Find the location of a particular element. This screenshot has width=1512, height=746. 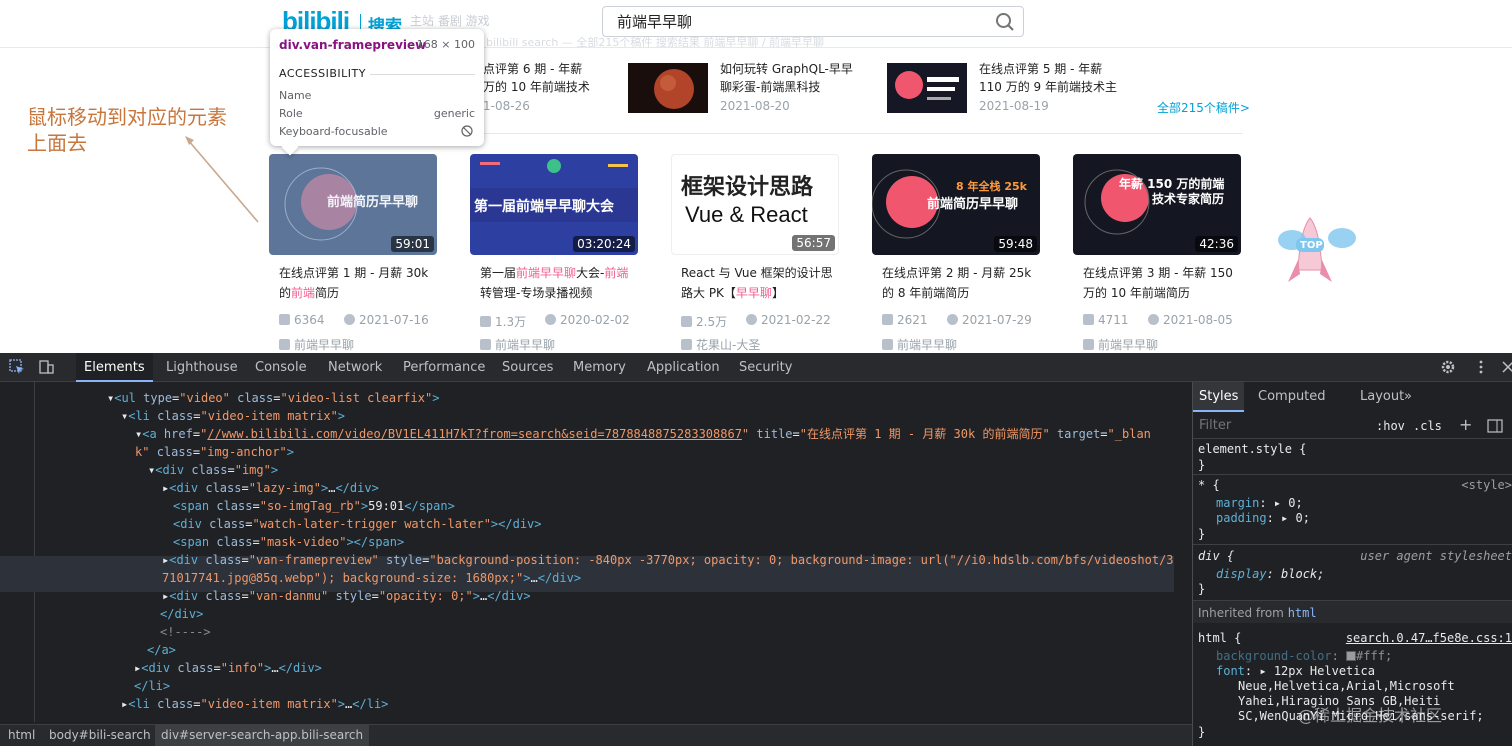

thumbnail-caption: 技术专家简历 is located at coordinates (1188, 199).